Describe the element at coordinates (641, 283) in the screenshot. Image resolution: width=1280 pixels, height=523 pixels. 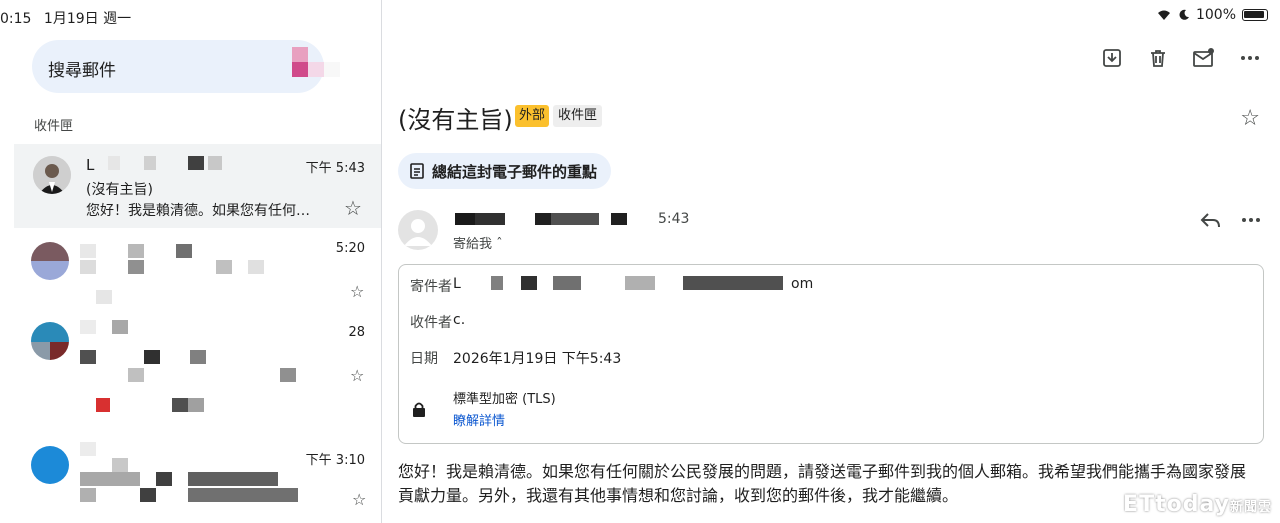
I see `redacted-from-address` at that location.